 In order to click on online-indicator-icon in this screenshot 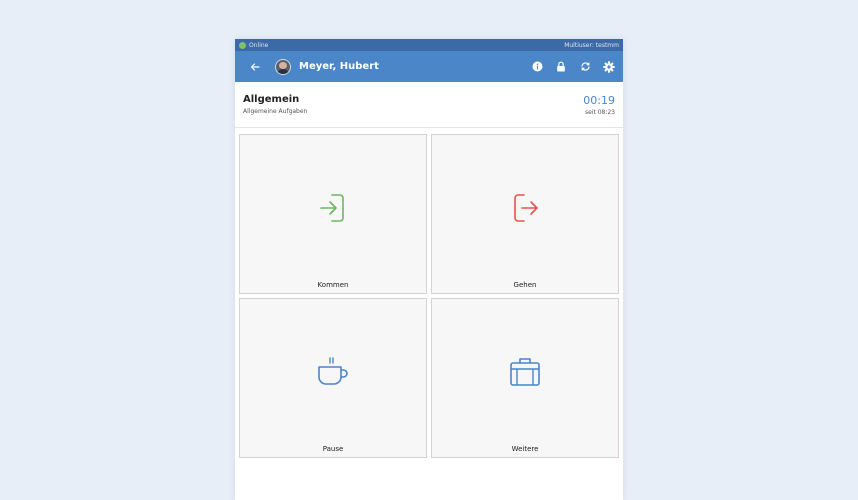, I will do `click(242, 45)`.